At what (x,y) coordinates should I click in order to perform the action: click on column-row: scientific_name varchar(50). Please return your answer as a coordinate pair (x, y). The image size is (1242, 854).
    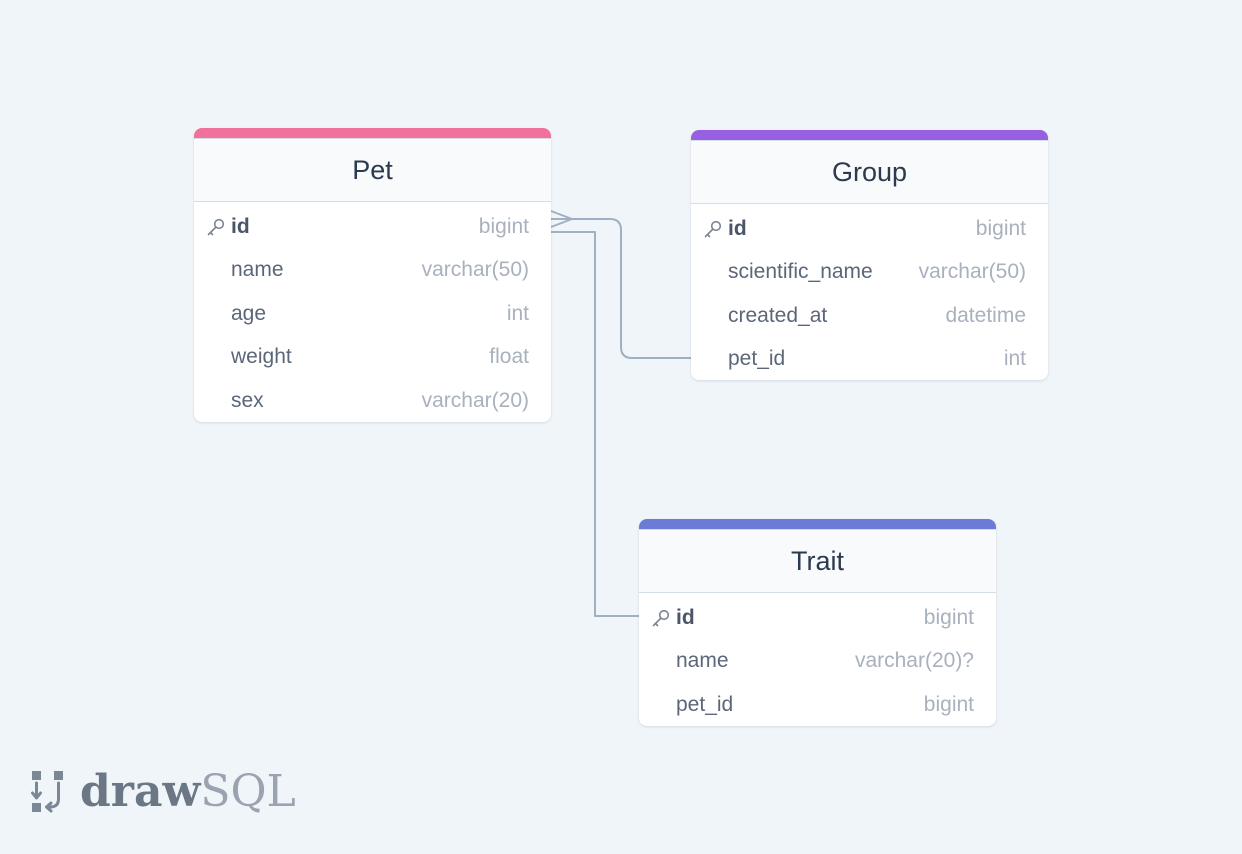
    Looking at the image, I should click on (869, 273).